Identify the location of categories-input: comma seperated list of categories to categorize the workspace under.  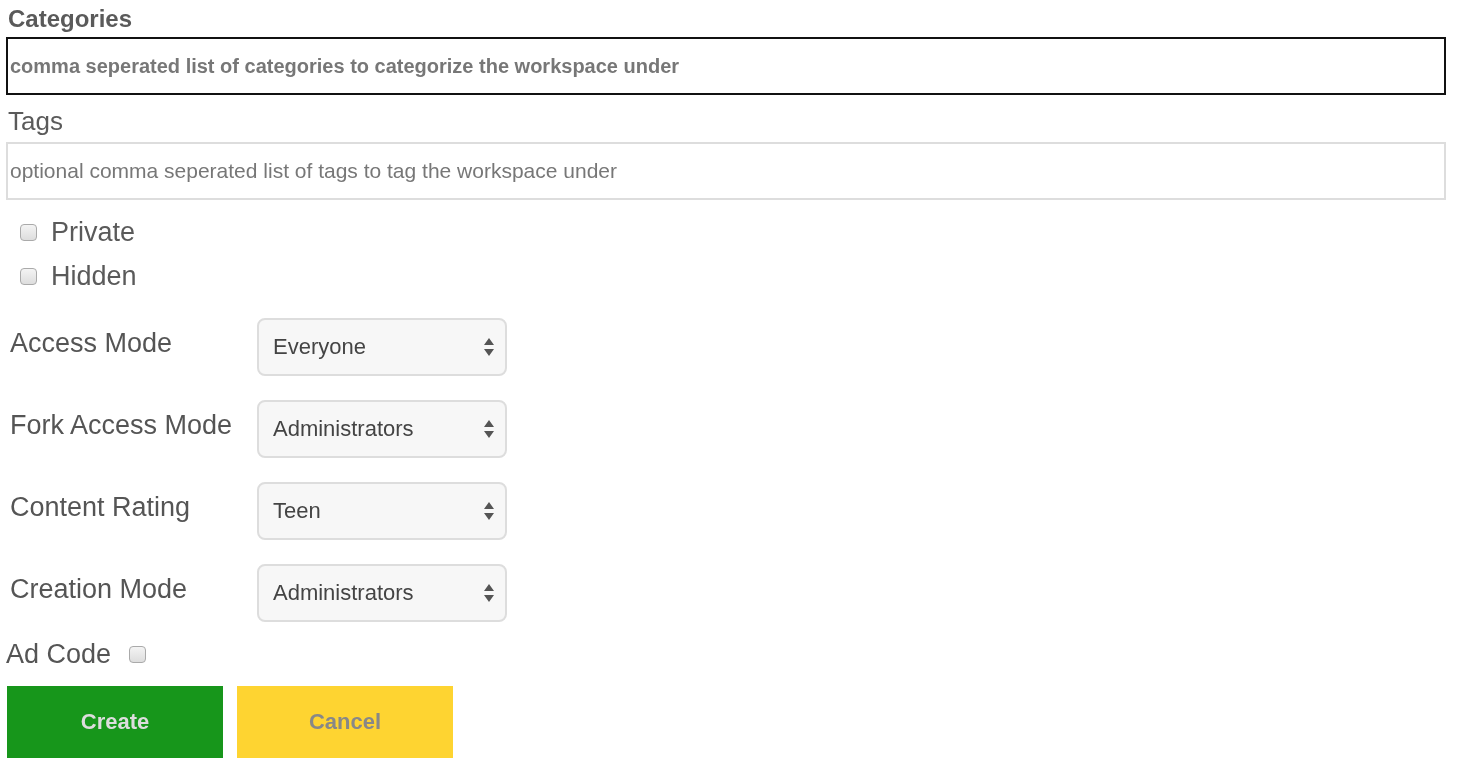
(726, 66).